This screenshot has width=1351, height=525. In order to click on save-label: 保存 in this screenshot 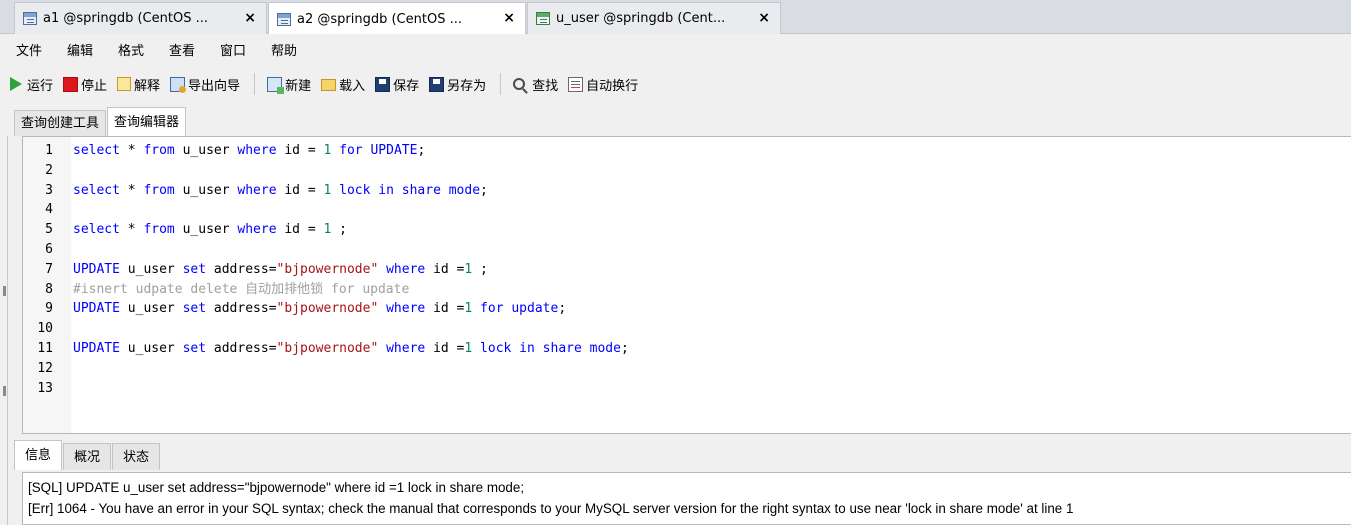, I will do `click(406, 86)`.